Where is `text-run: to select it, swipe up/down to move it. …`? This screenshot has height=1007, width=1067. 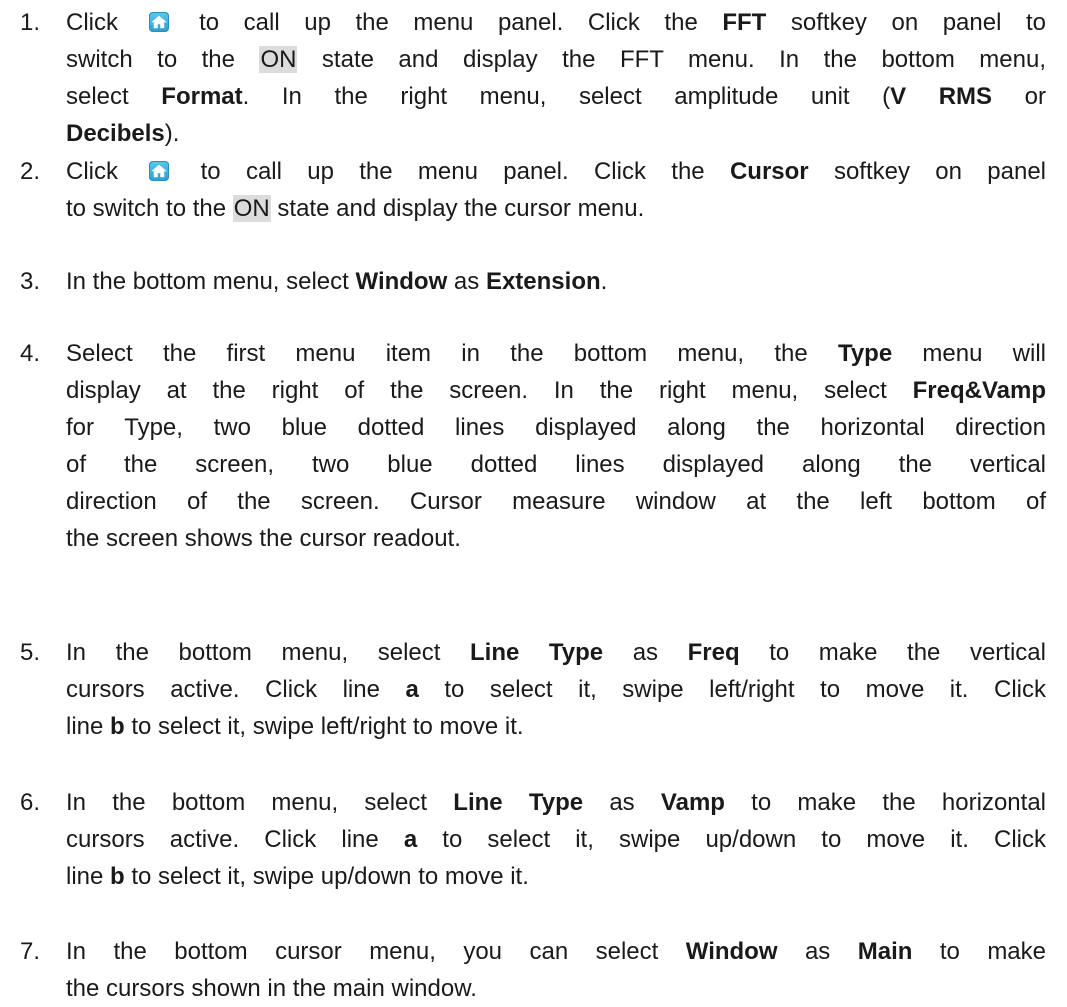
text-run: to select it, swipe up/down to move it. … is located at coordinates (731, 839).